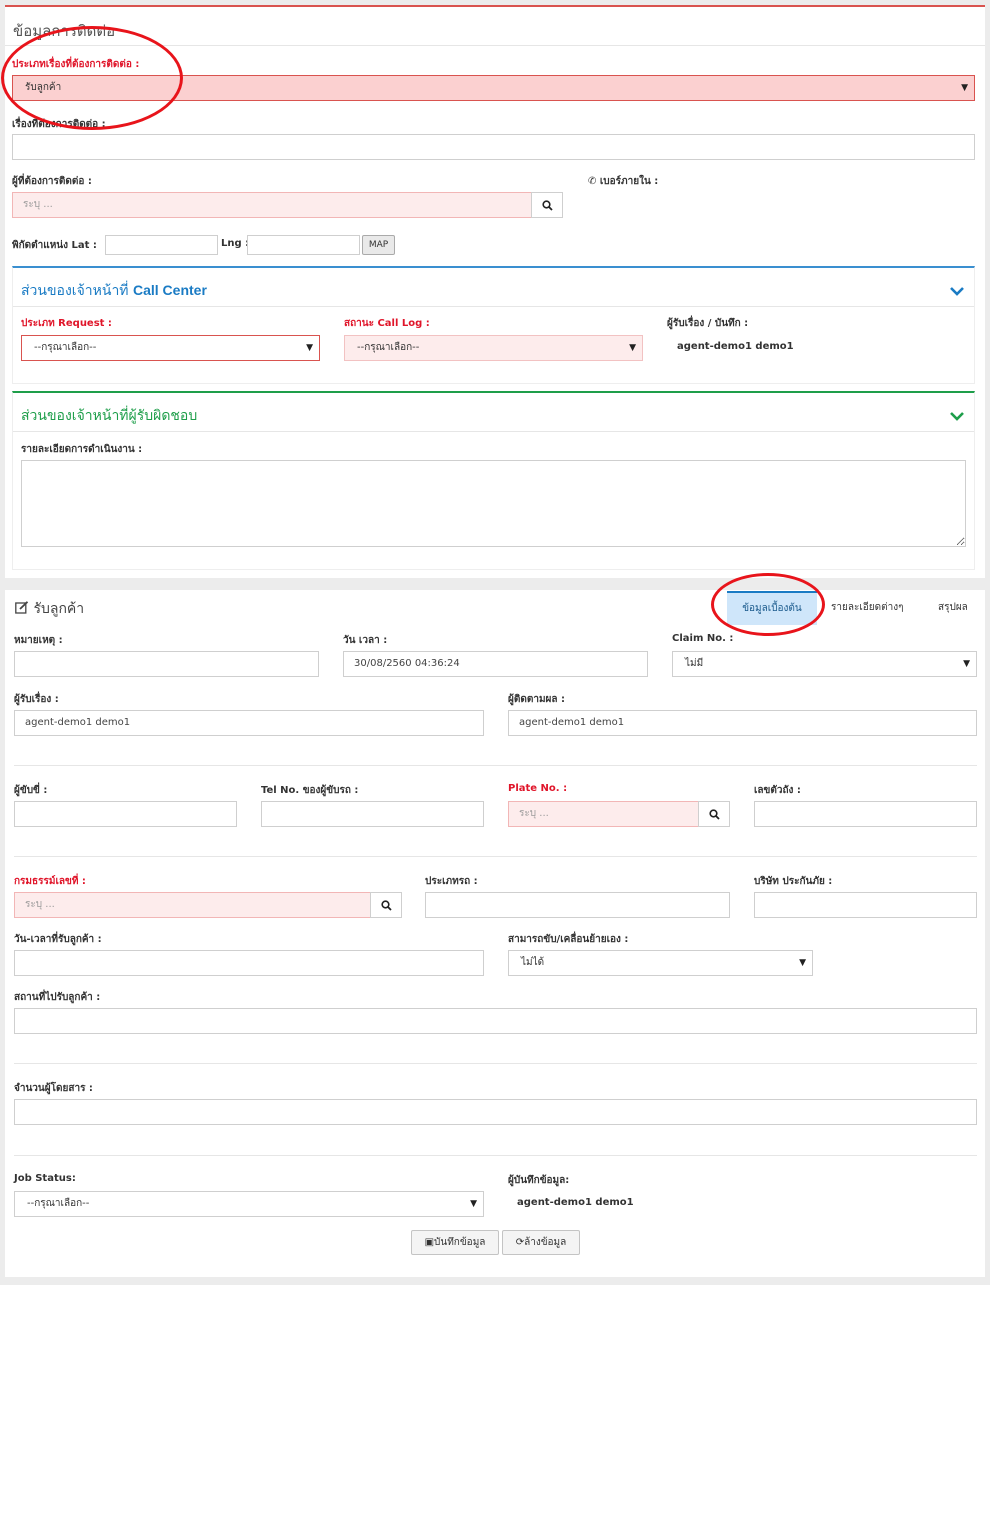 The height and width of the screenshot is (1531, 1004). I want to click on insurer-input, so click(865, 905).